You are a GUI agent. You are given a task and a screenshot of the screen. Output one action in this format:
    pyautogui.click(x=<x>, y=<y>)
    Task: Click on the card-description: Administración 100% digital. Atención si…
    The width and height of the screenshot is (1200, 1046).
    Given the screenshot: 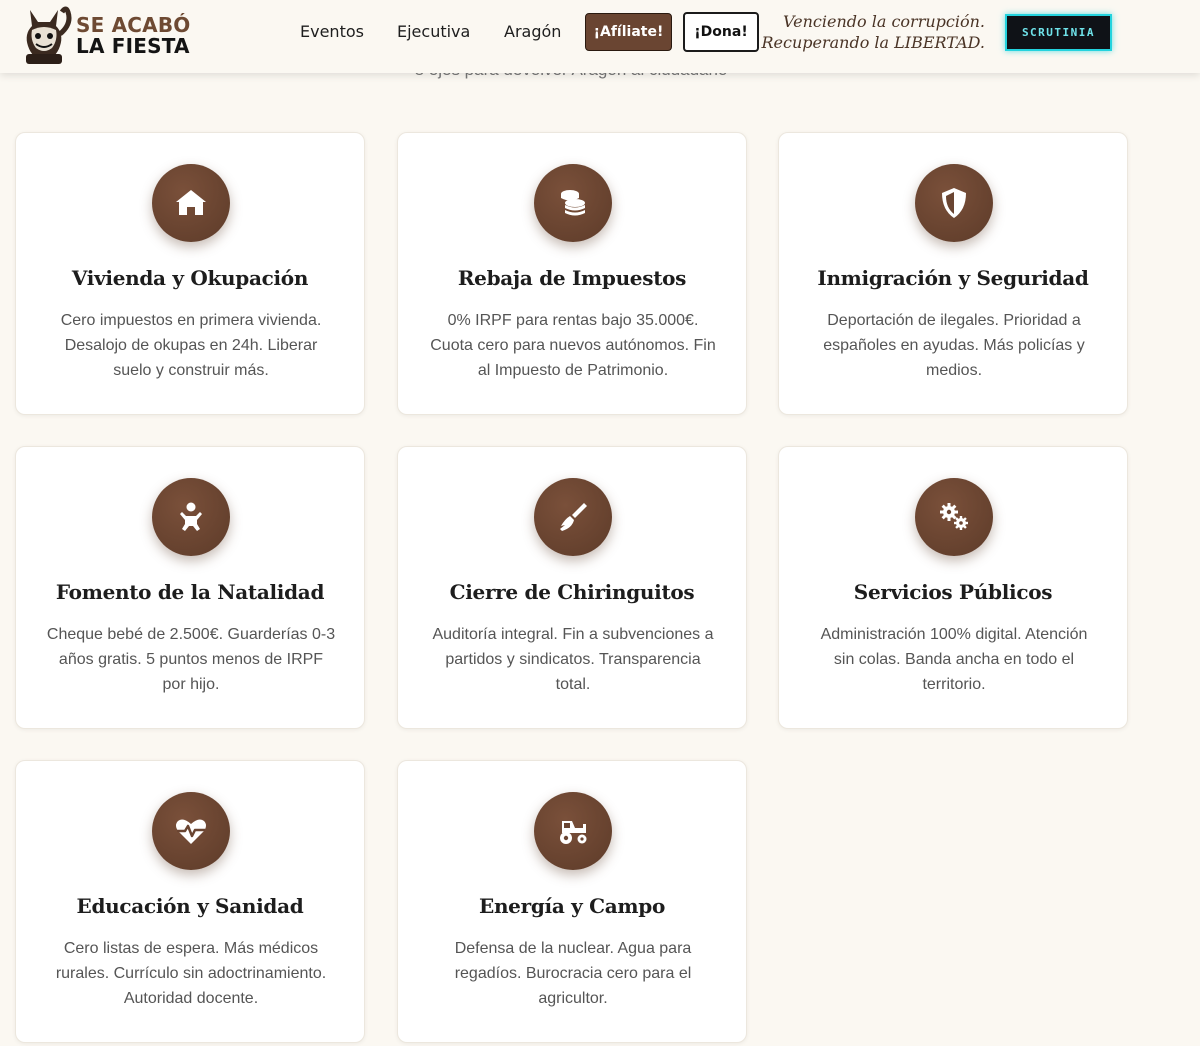 What is the action you would take?
    pyautogui.click(x=954, y=659)
    